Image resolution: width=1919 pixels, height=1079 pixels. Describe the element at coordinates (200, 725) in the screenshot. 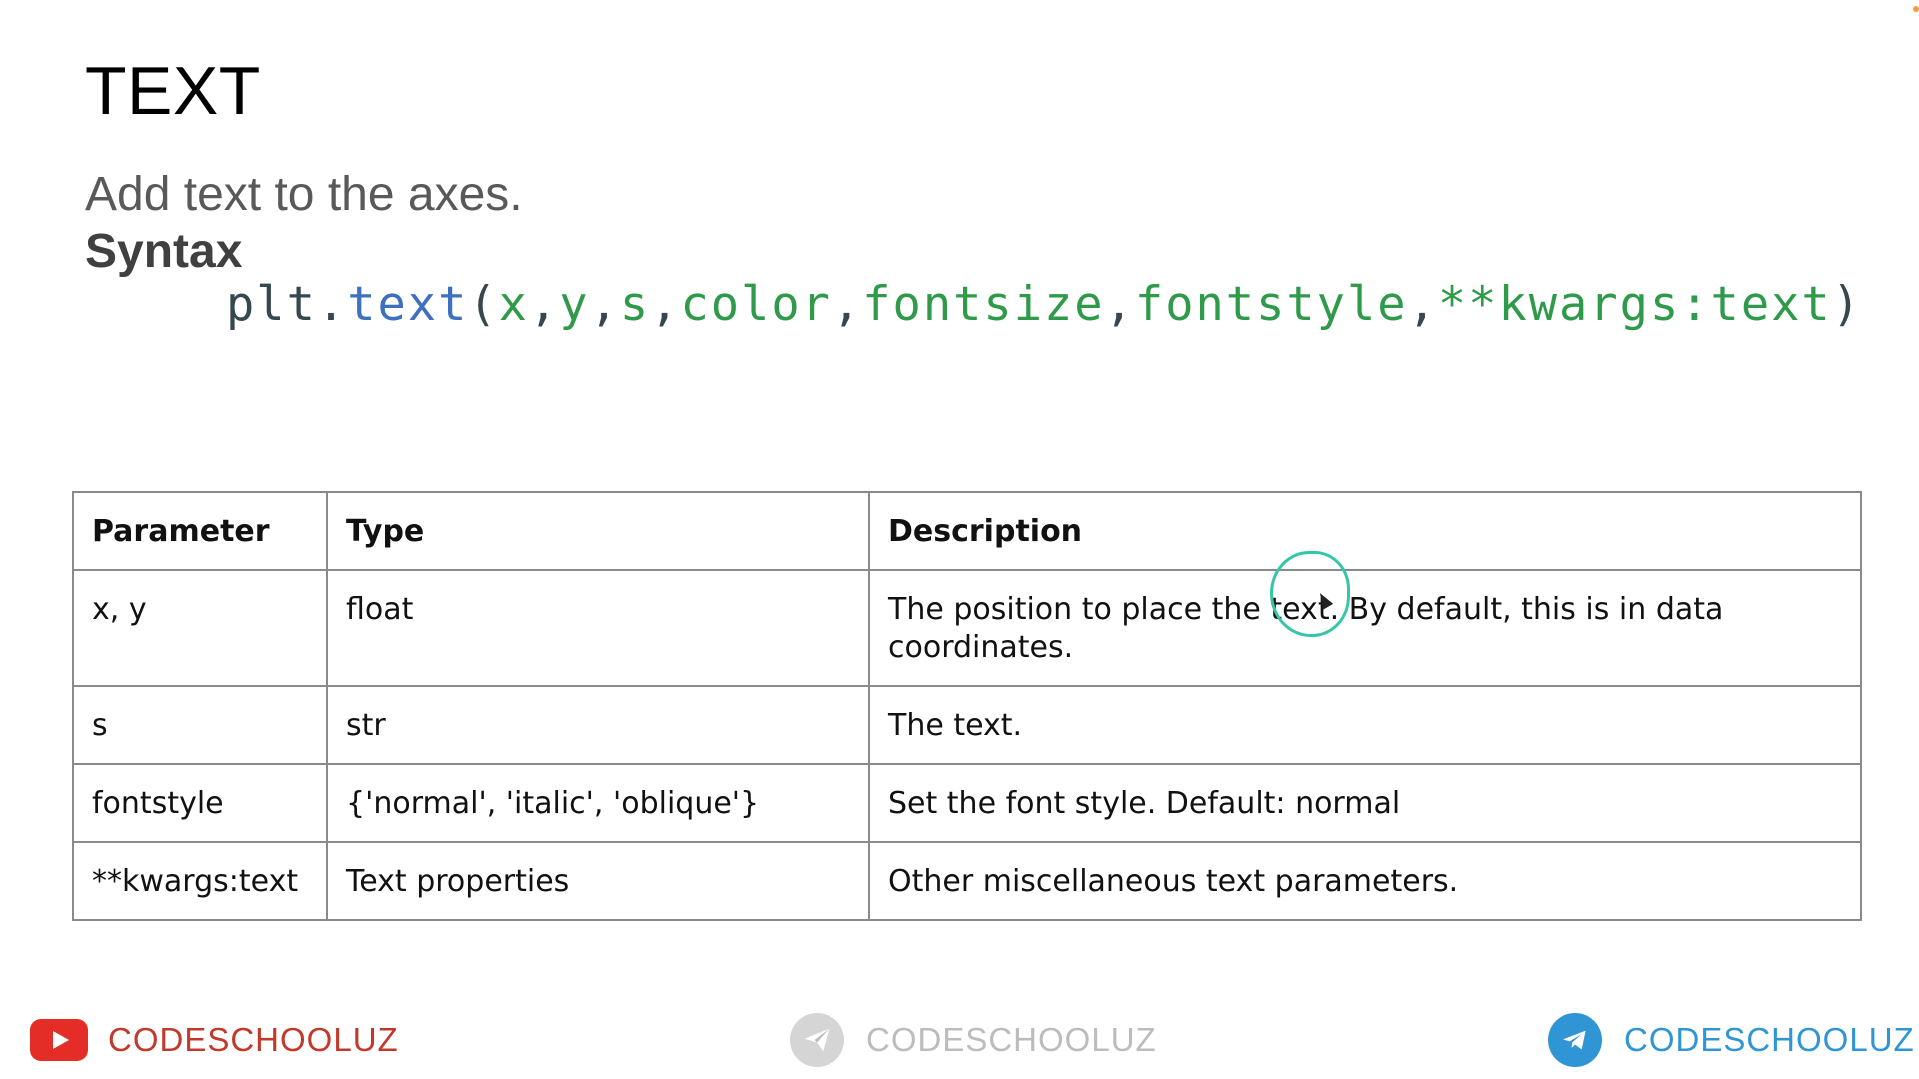

I see `cell-parameter: s` at that location.